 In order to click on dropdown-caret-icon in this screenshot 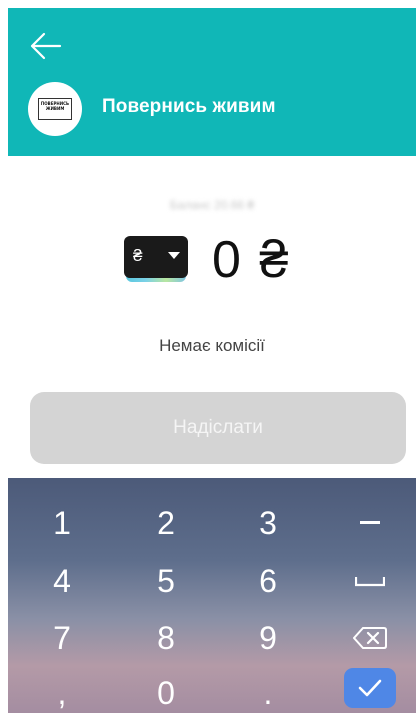, I will do `click(174, 255)`.